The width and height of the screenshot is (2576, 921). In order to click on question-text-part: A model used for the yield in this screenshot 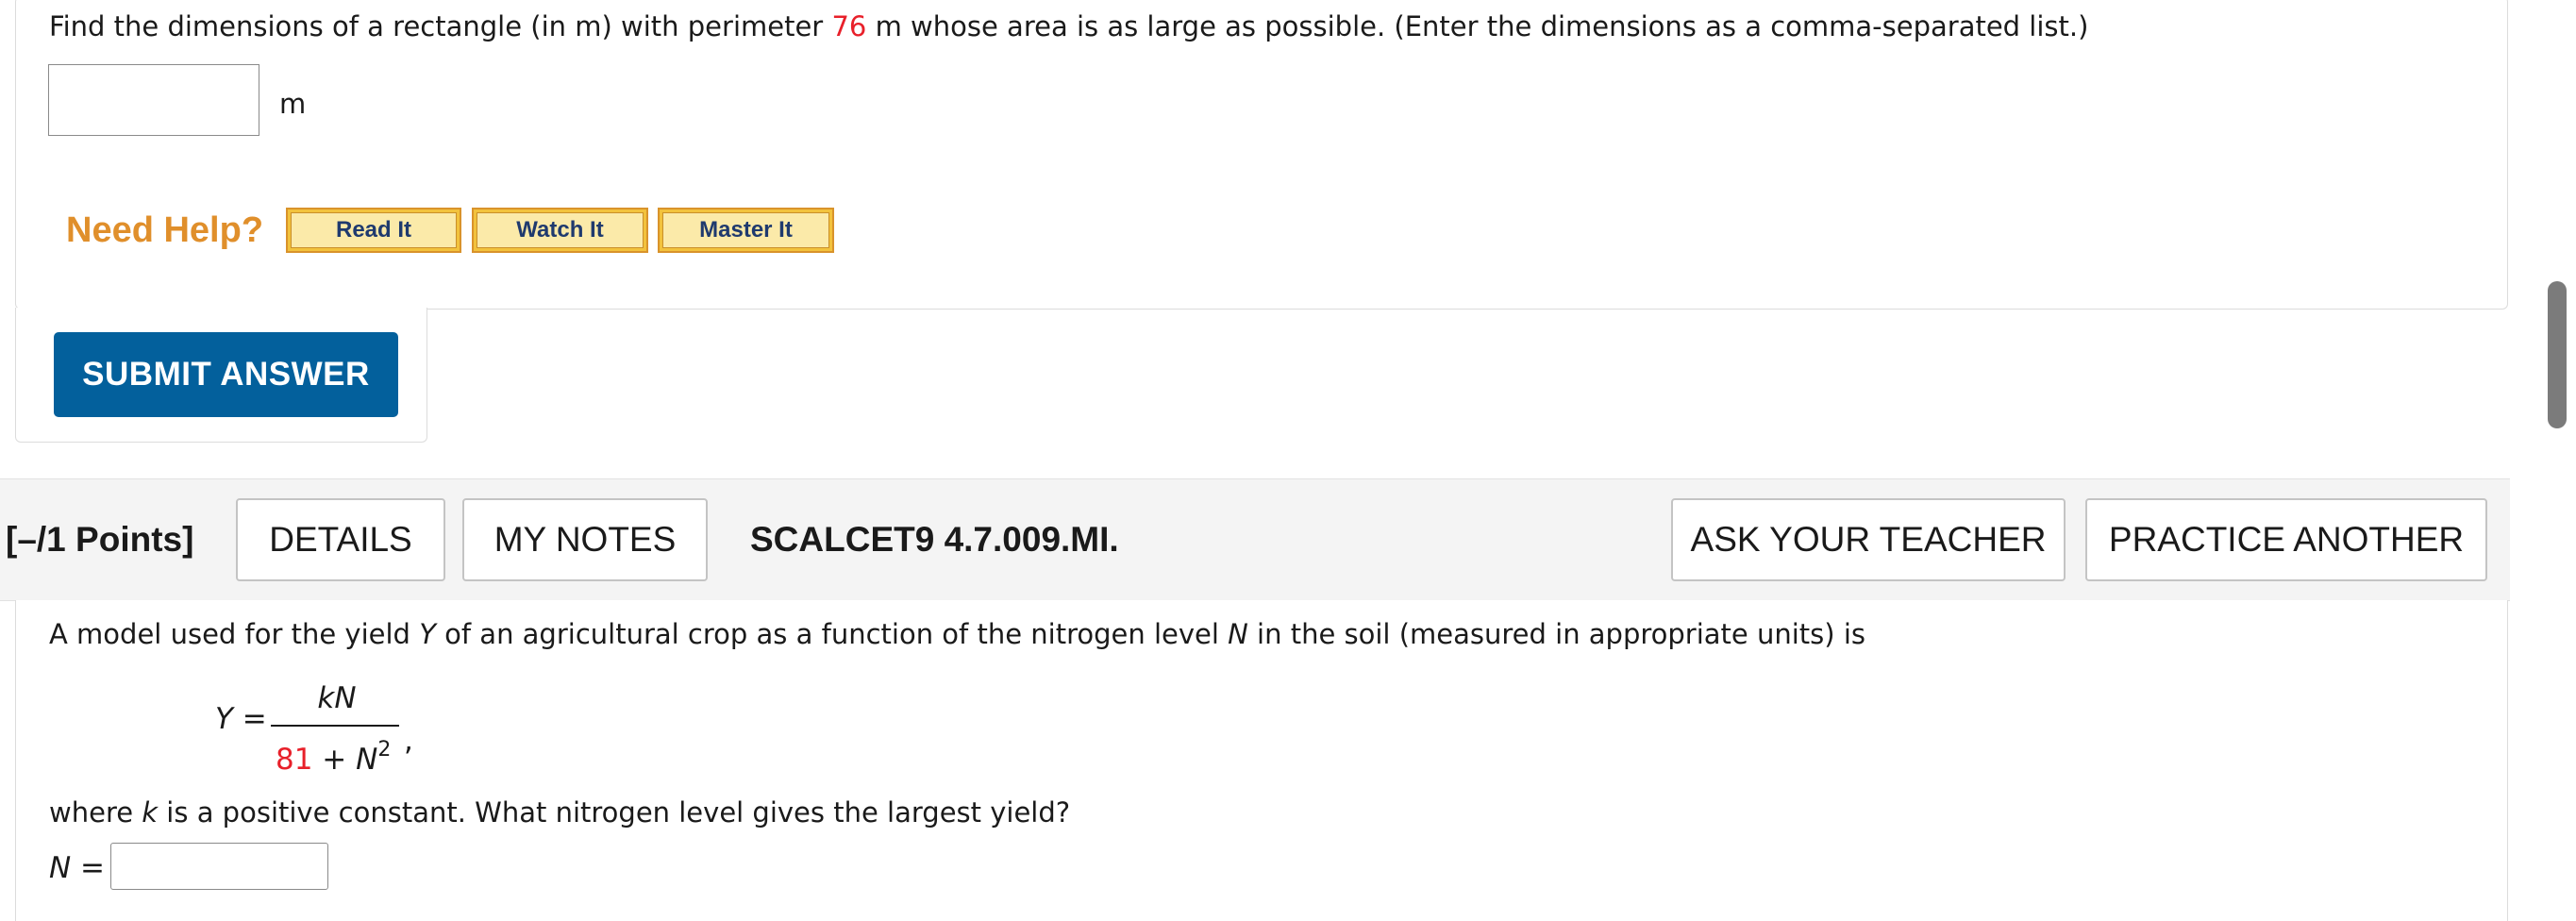, I will do `click(234, 634)`.